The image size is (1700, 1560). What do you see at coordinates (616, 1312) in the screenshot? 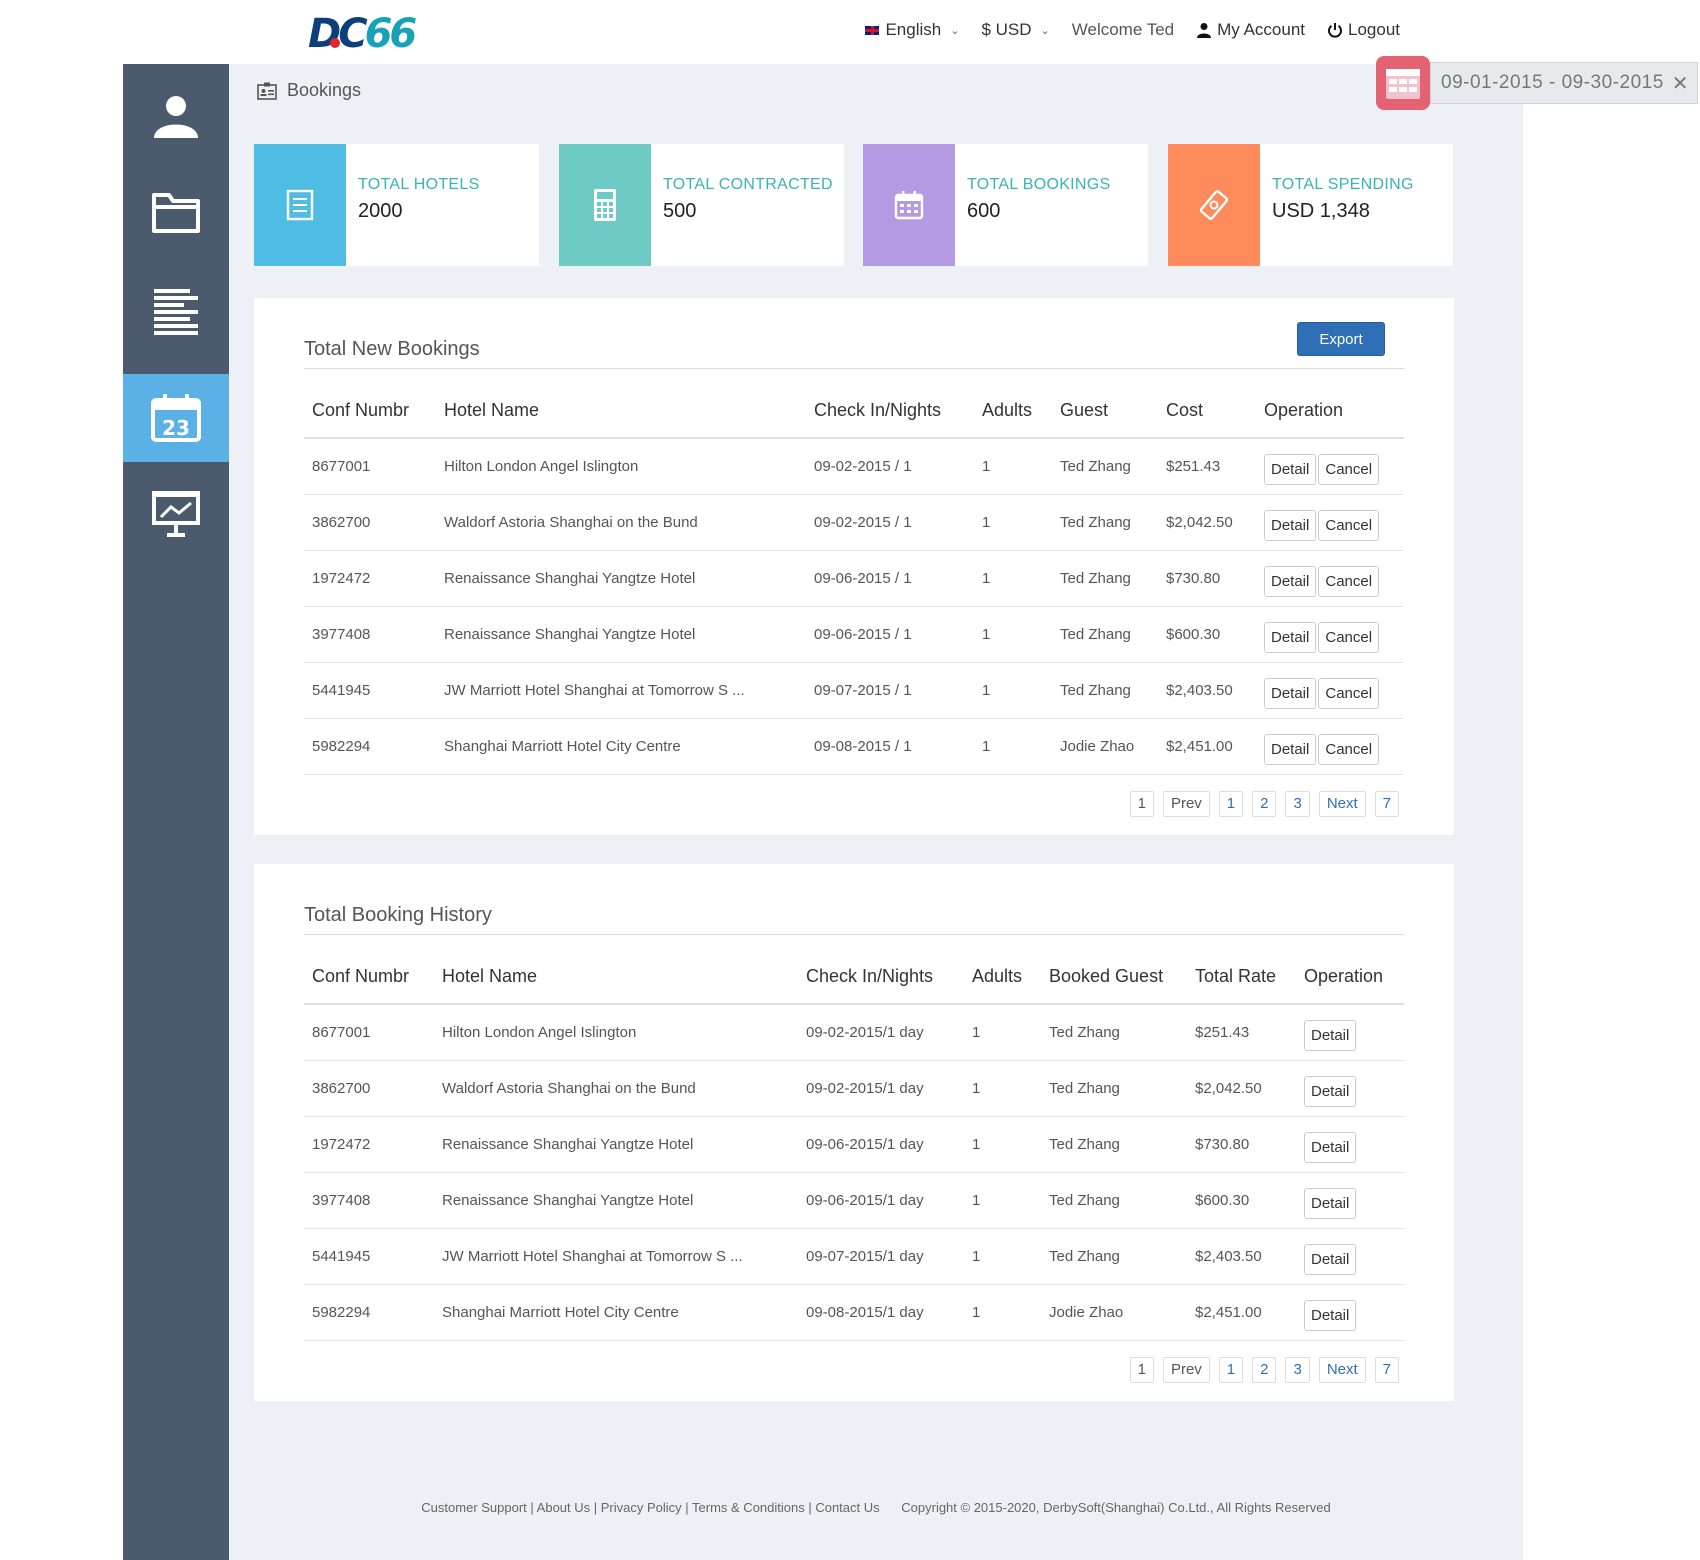
I see `table-cell: Shanghai Marriott Hotel City Centre` at bounding box center [616, 1312].